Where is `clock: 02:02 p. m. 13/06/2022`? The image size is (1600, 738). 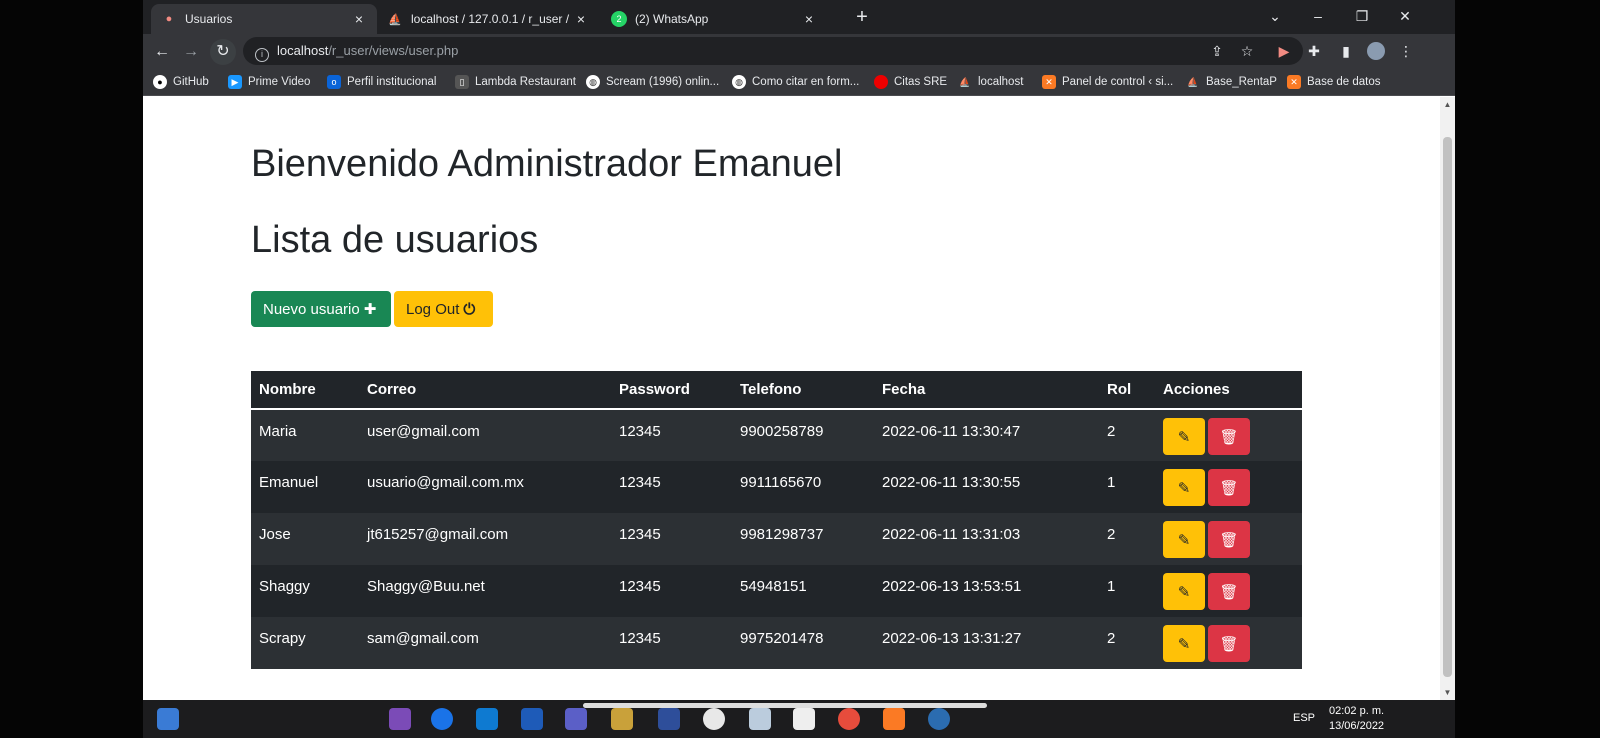 clock: 02:02 p. m. 13/06/2022 is located at coordinates (1356, 719).